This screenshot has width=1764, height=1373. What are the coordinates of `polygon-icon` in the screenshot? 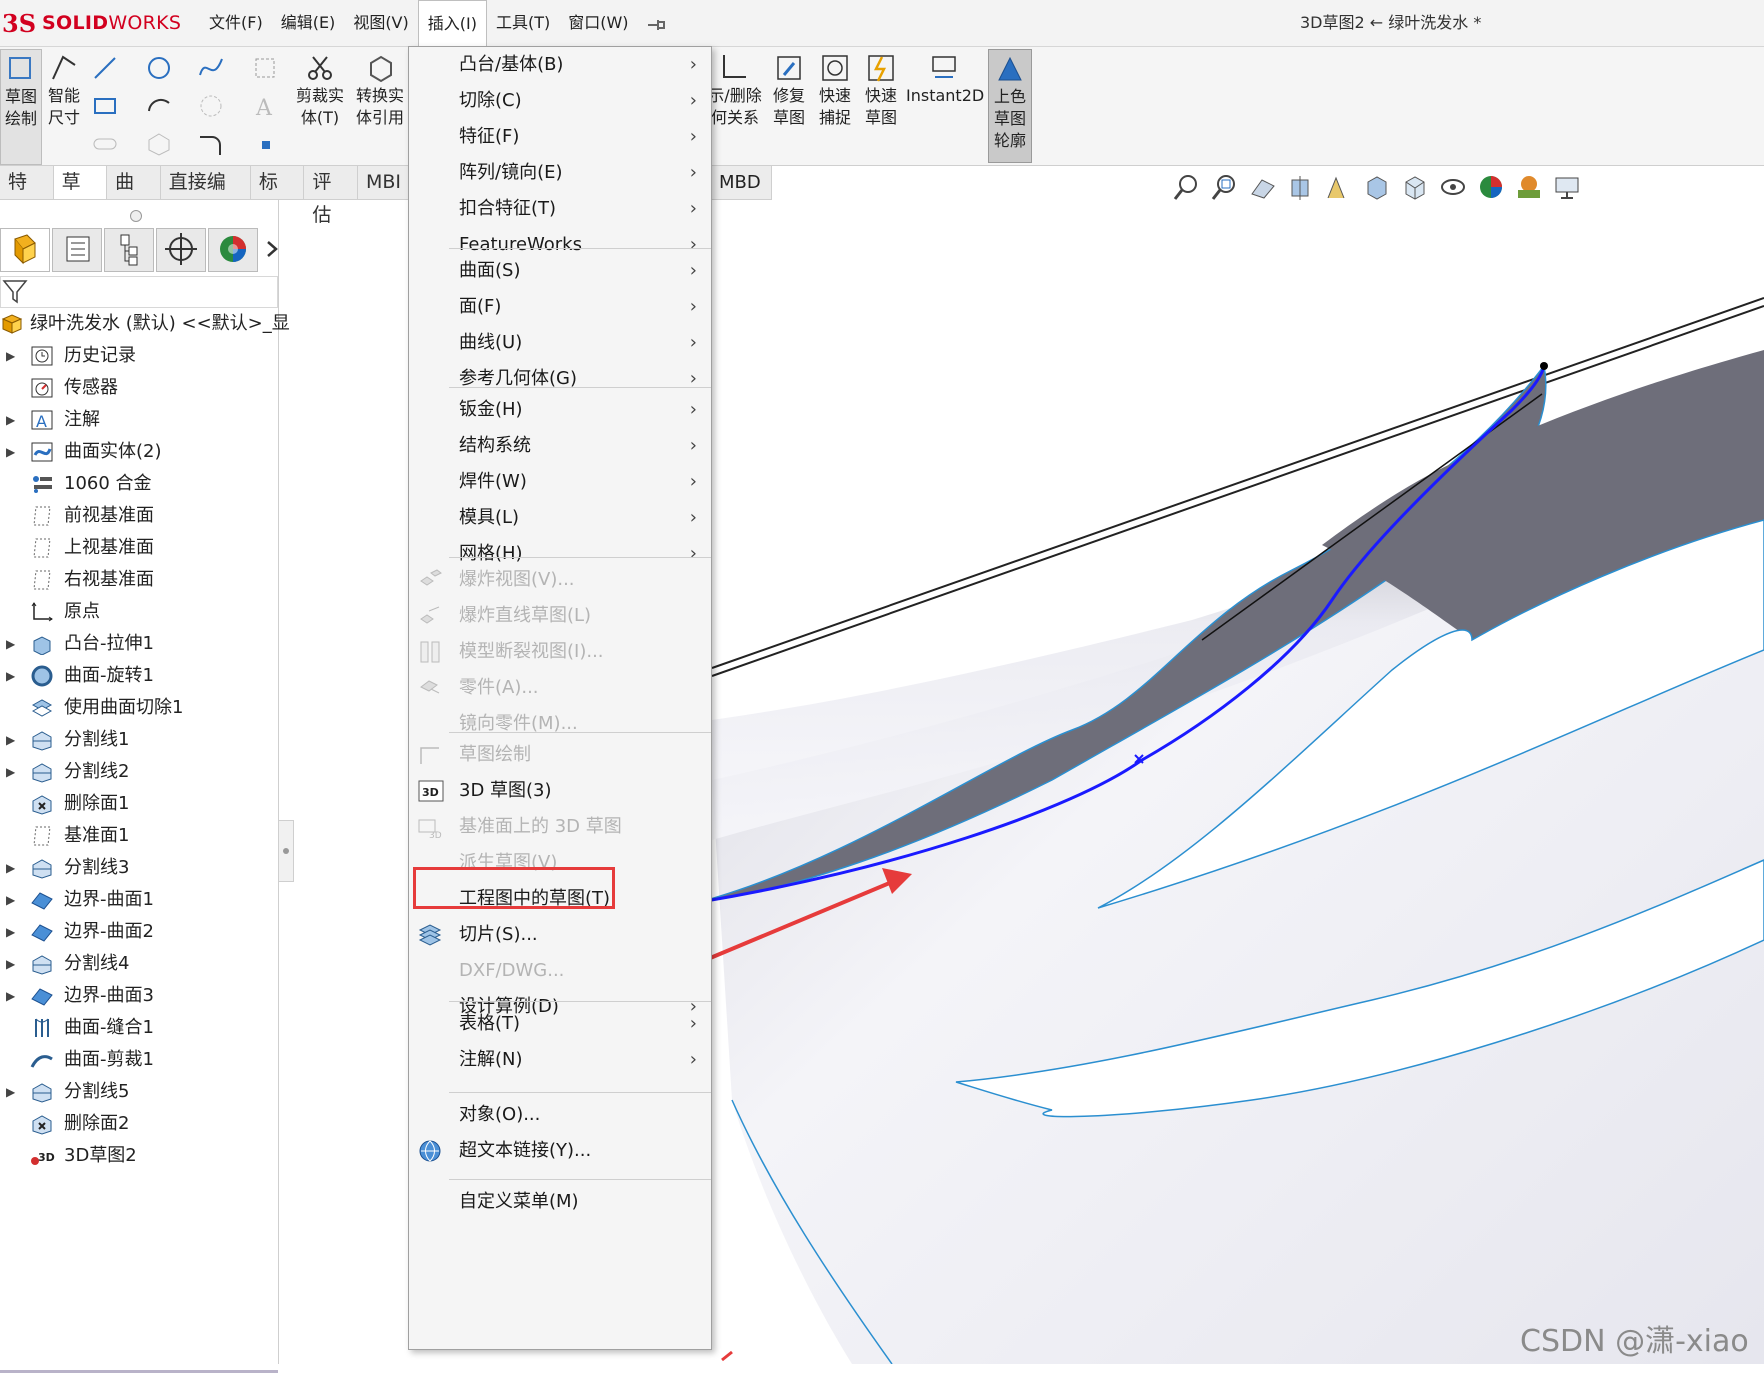 It's located at (159, 144).